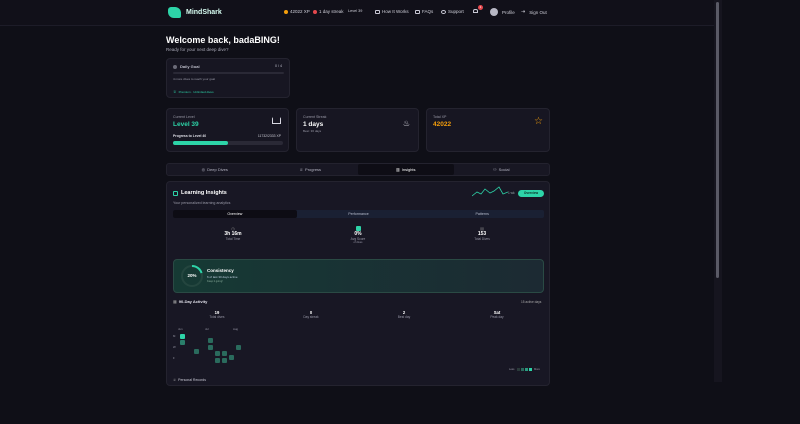 The image size is (800, 424). Describe the element at coordinates (530, 369) in the screenshot. I see `legend-swatch` at that location.